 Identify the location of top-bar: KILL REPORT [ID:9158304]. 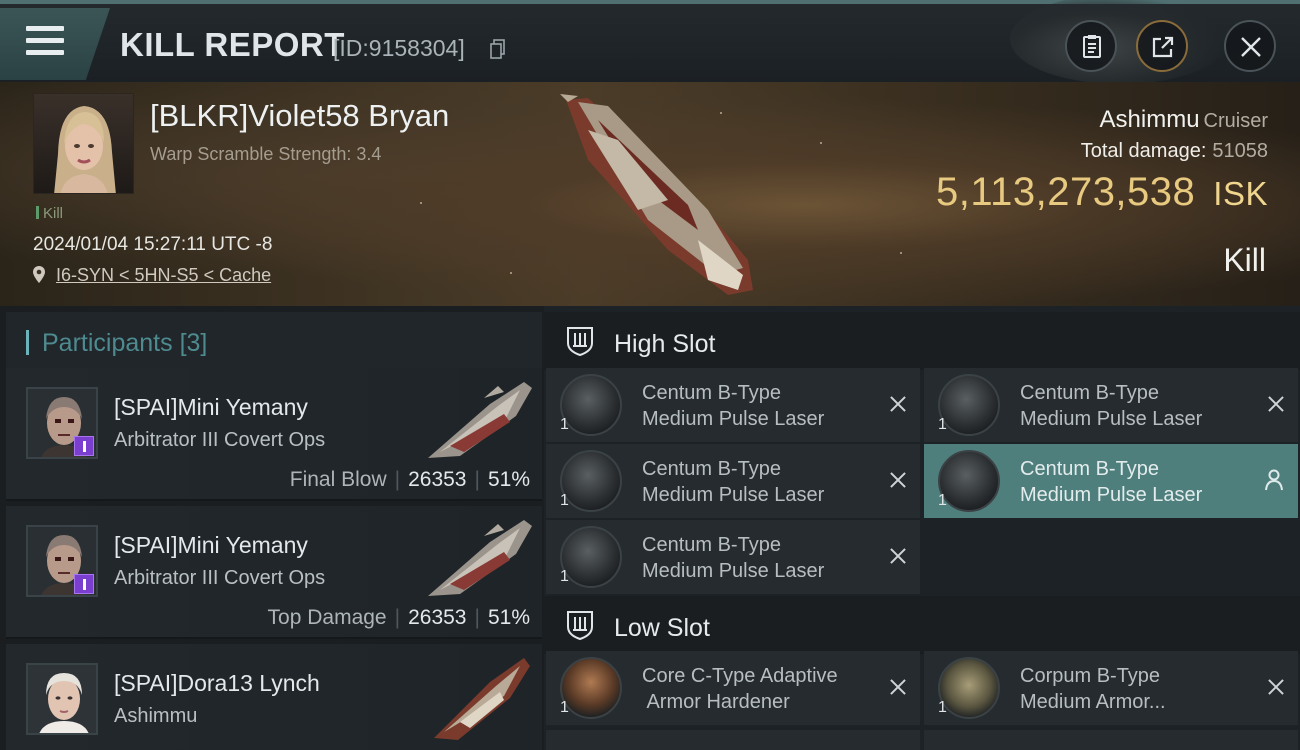
(650, 42).